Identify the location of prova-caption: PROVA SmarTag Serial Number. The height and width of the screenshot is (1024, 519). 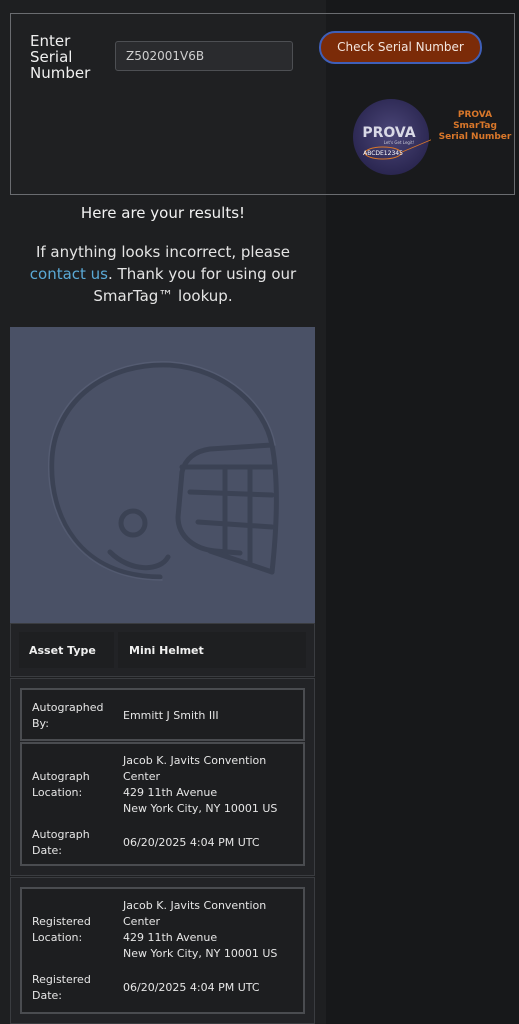
(475, 126).